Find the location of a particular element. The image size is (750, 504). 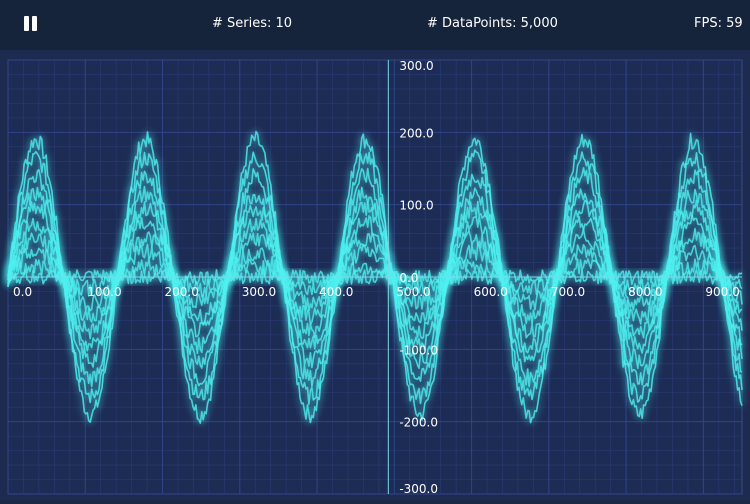

y-tick-label: 0.0 is located at coordinates (408, 278).